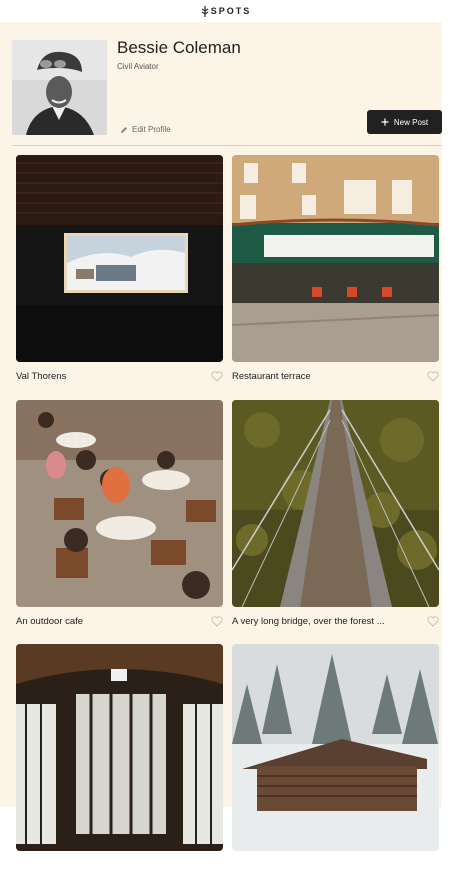  I want to click on card: Val Thorens, so click(119, 269).